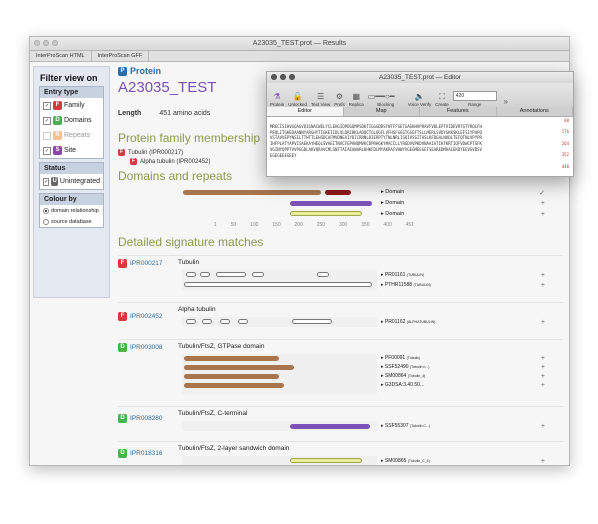 The image size is (598, 524). I want to click on signature-id: F IPR000217, so click(148, 263).